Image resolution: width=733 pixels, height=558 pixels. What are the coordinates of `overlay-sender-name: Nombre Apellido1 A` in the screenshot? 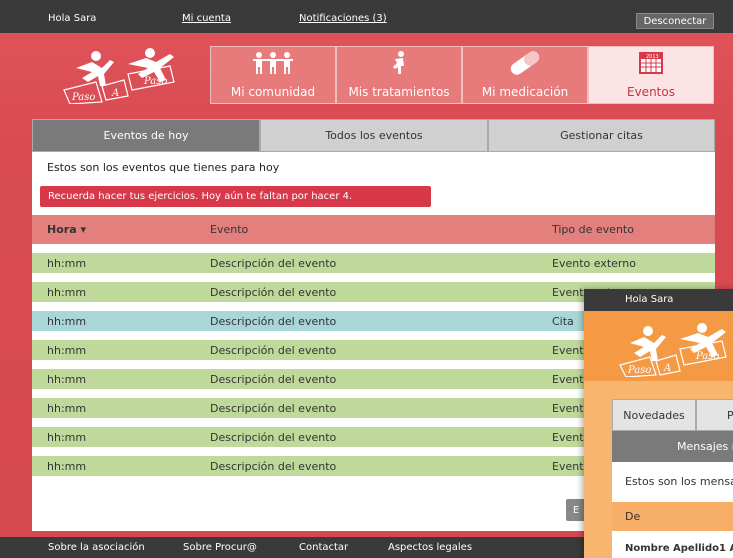 It's located at (679, 548).